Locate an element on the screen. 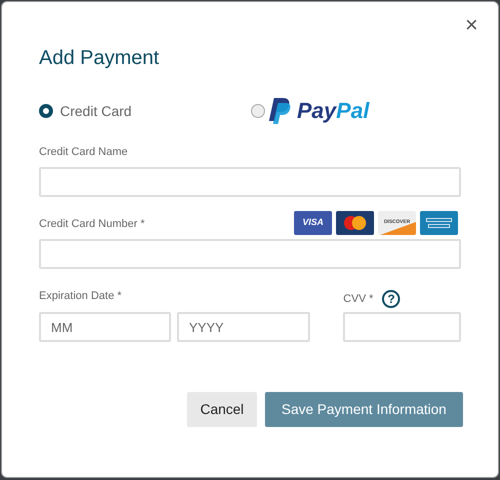 This screenshot has height=480, width=500. amex-card-icon is located at coordinates (439, 223).